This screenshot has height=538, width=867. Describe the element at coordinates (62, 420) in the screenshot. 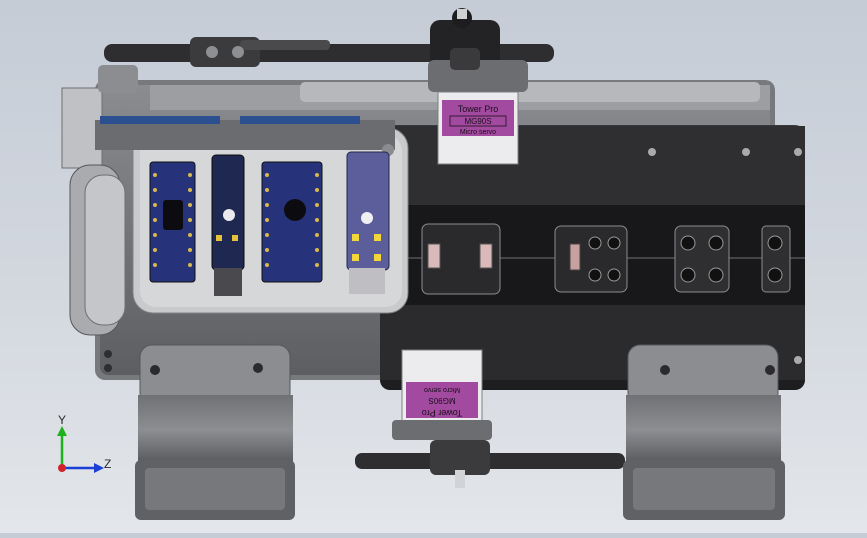

I see `axis-y-label: Y` at that location.